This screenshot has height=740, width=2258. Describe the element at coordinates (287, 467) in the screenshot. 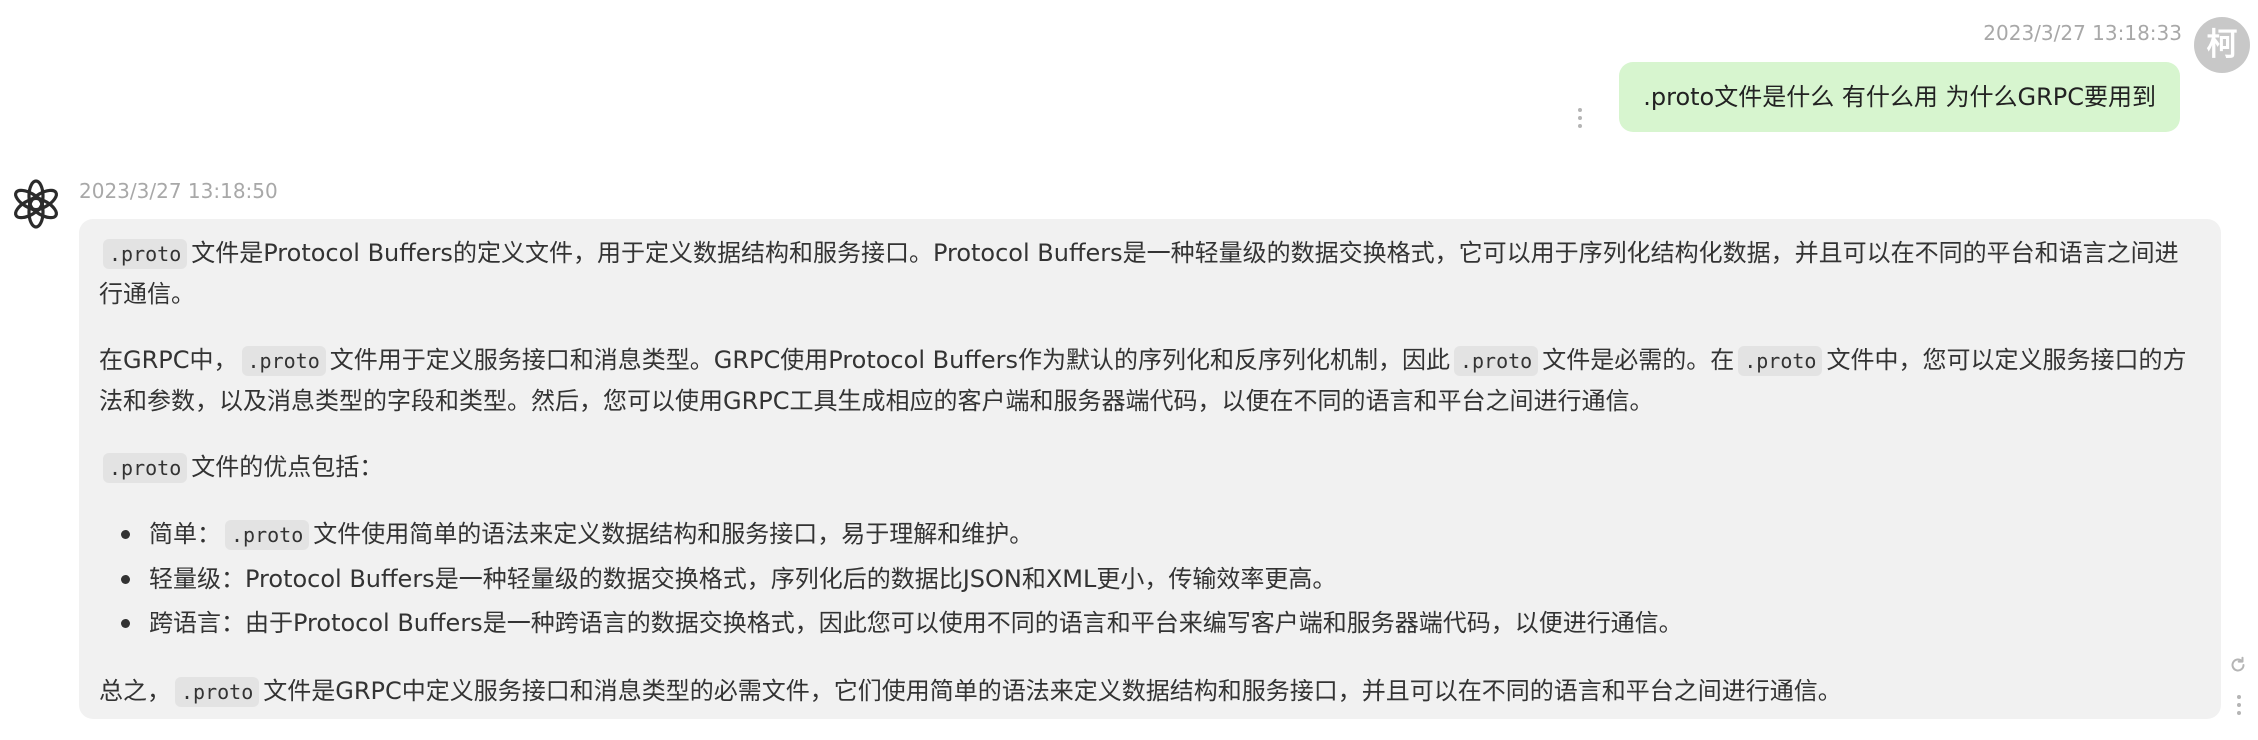

I see `paragraph-text: 文件的优点包括：` at that location.